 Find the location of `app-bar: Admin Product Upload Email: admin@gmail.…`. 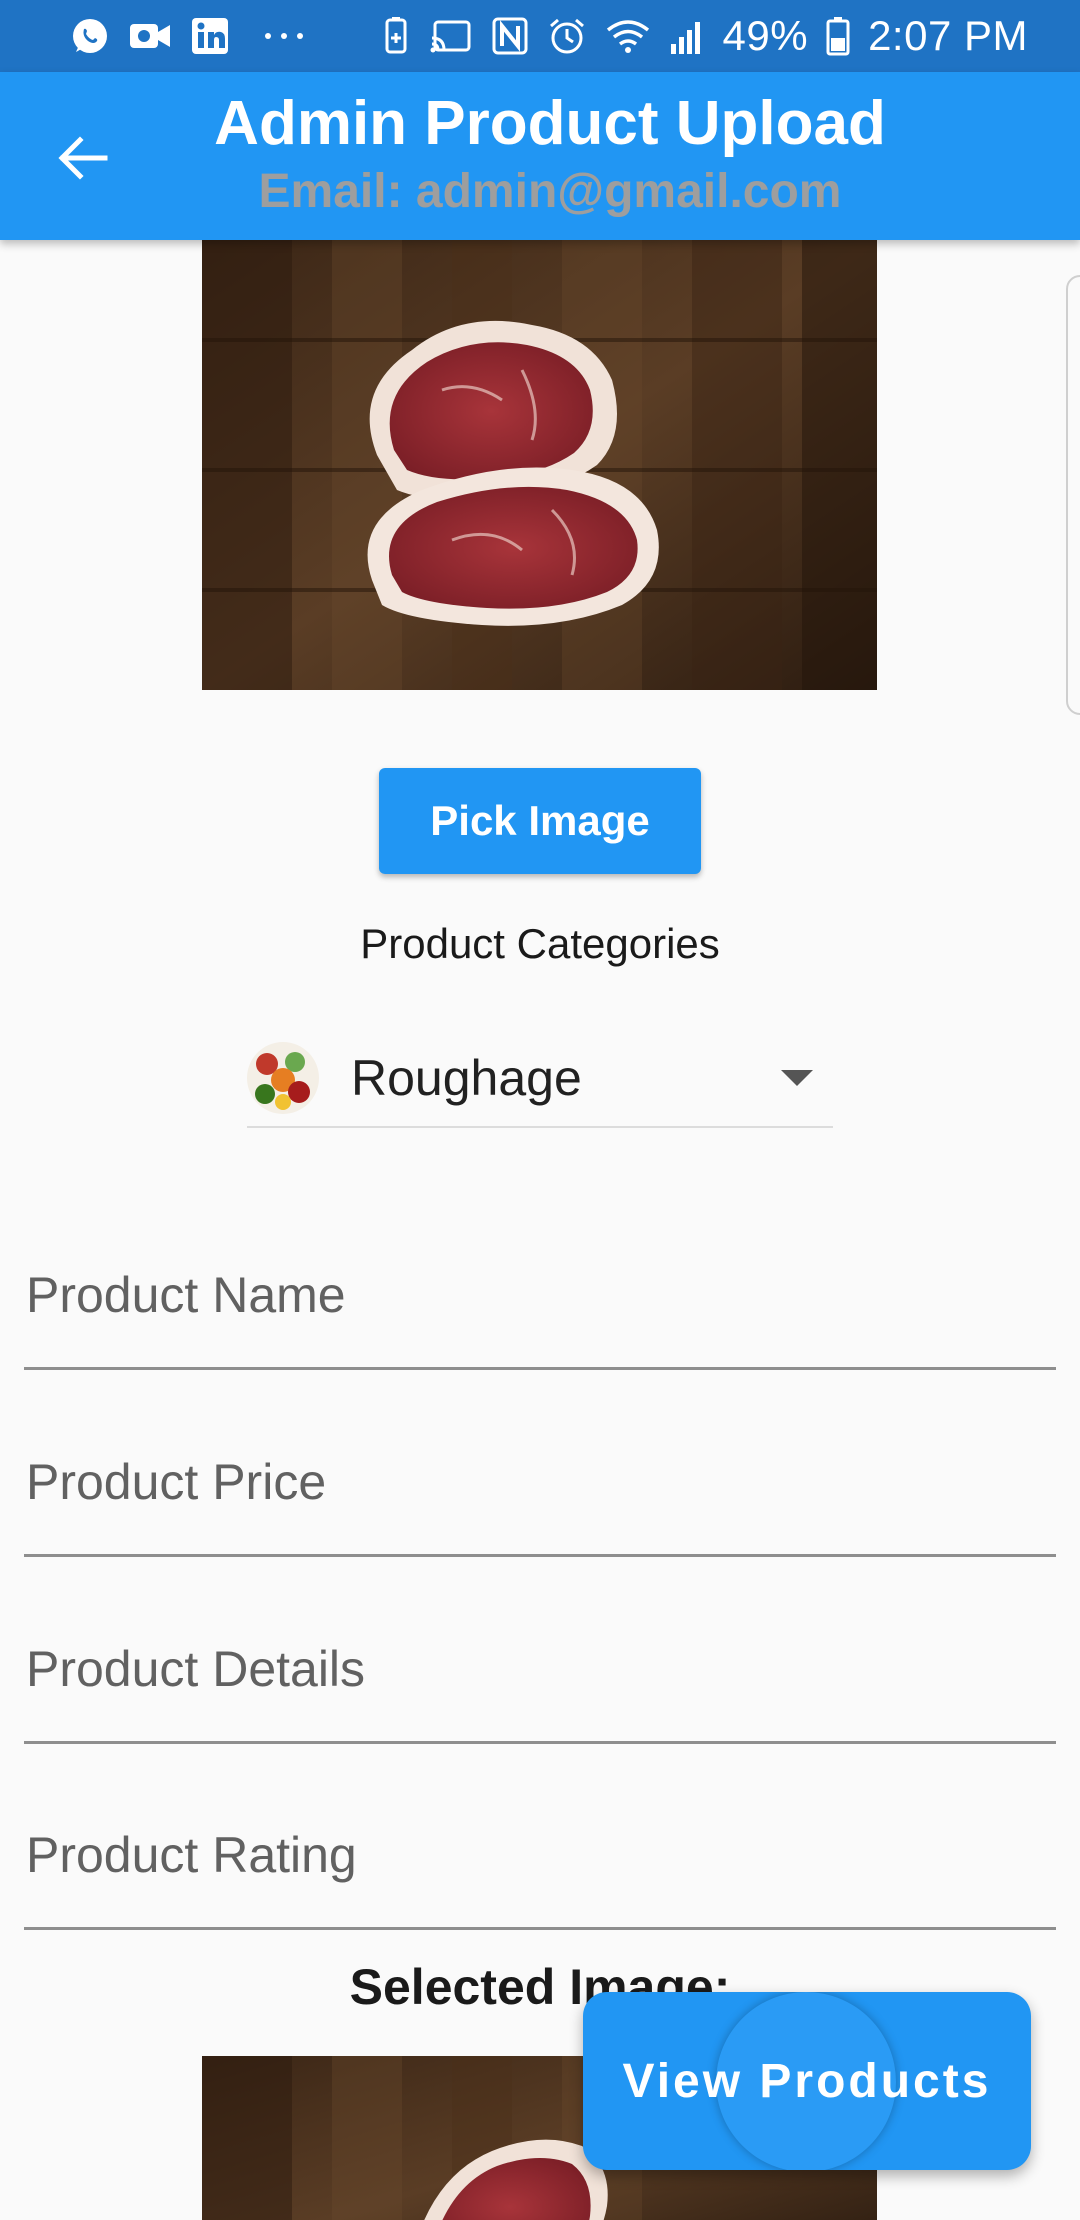

app-bar: Admin Product Upload Email: admin@gmail.… is located at coordinates (540, 156).